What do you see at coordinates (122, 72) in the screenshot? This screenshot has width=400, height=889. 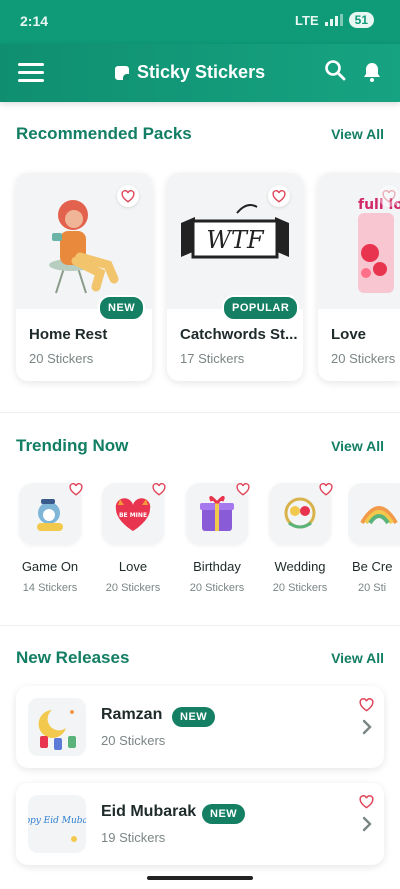 I see `sticker-logo-icon` at bounding box center [122, 72].